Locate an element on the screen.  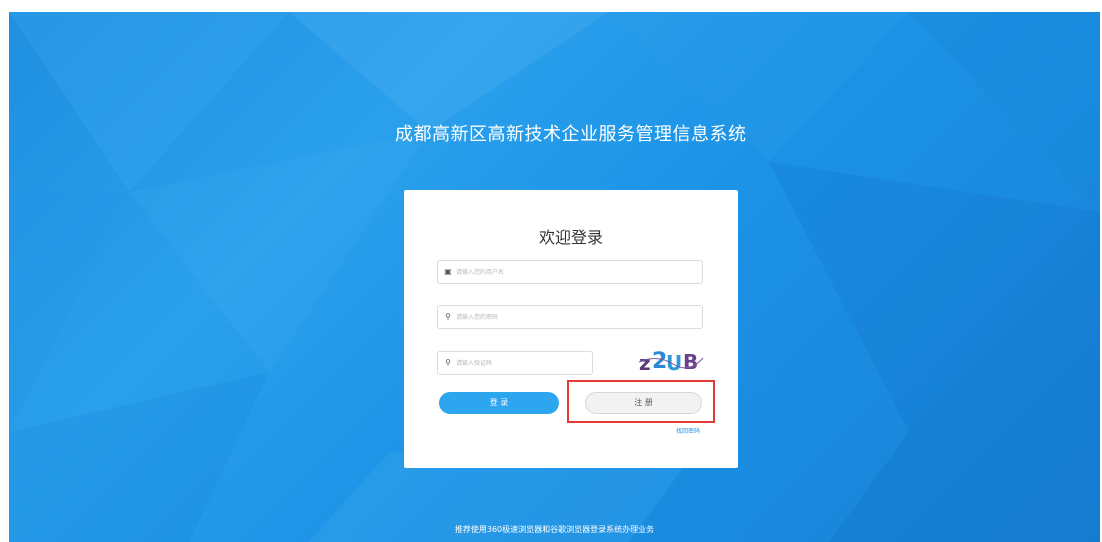
user-icon: ▣ is located at coordinates (448, 271).